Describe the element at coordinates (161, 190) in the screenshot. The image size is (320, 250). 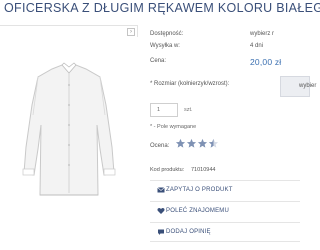
I see `envelope-icon` at that location.